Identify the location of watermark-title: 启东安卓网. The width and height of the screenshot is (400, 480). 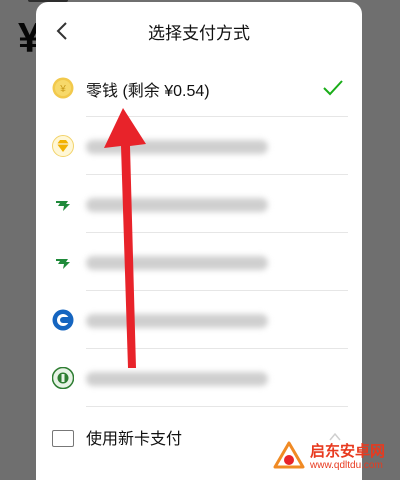
(348, 451).